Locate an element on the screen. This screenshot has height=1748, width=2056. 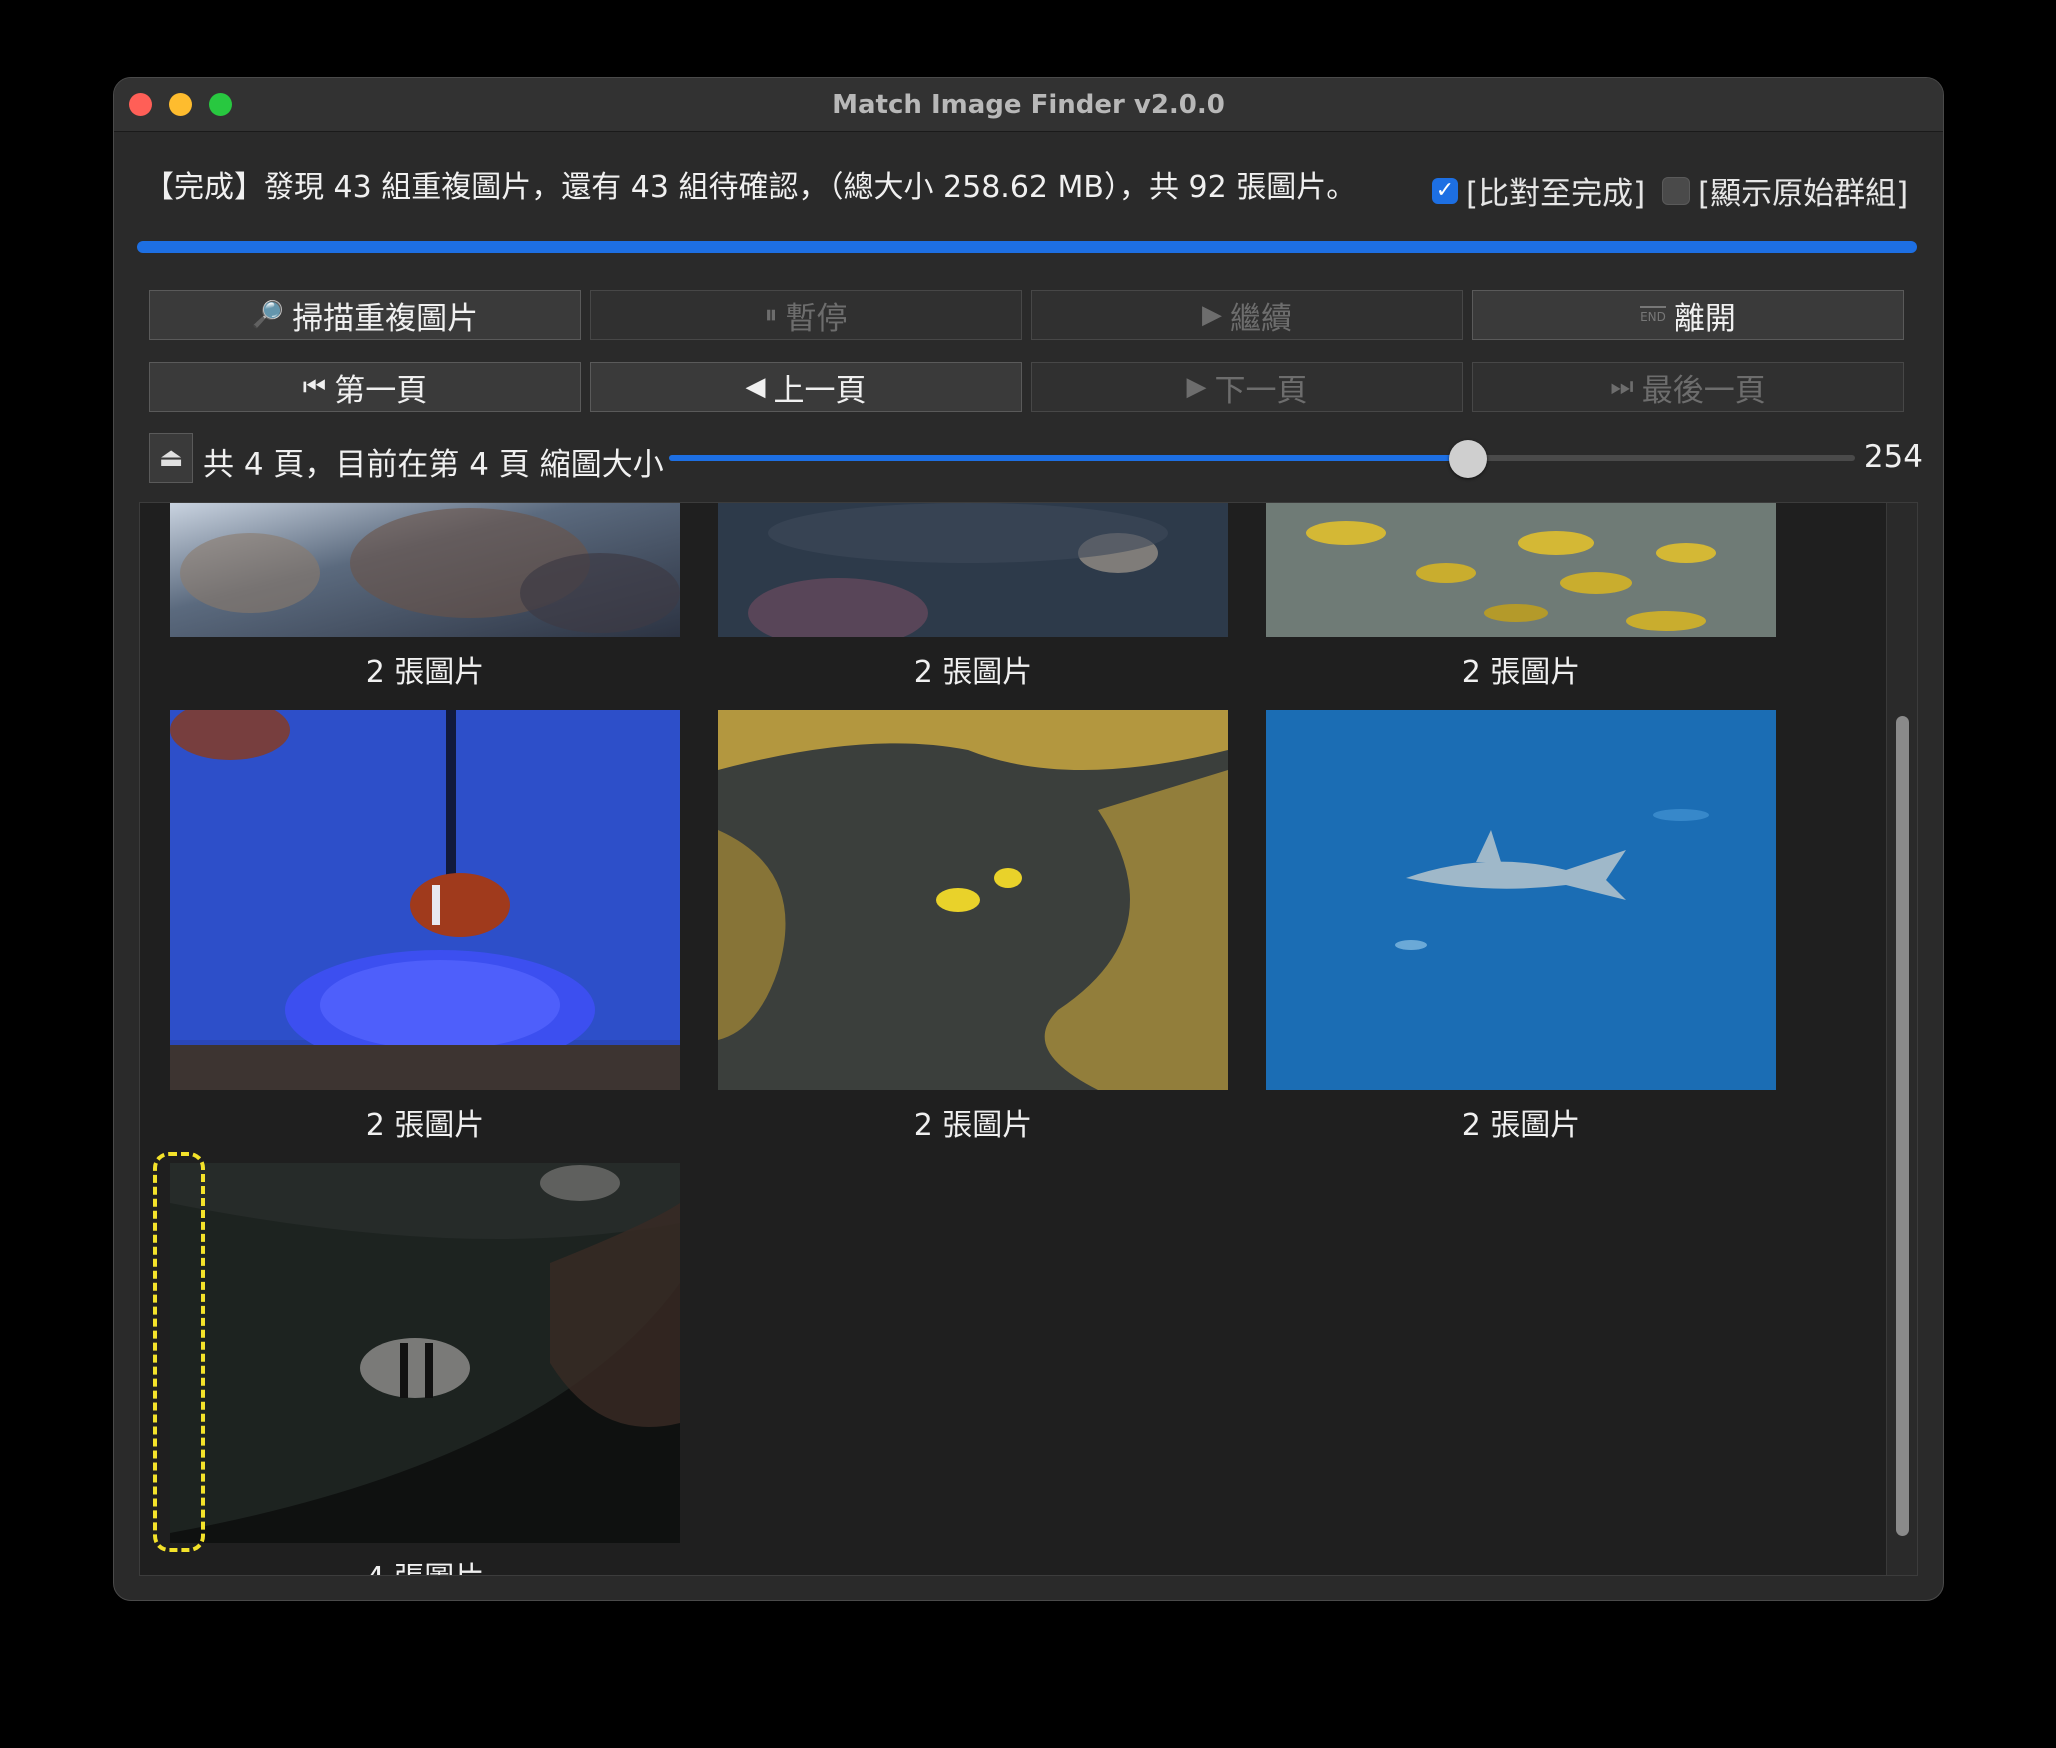
next-page-button: ▶ 下一頁 is located at coordinates (1247, 387).